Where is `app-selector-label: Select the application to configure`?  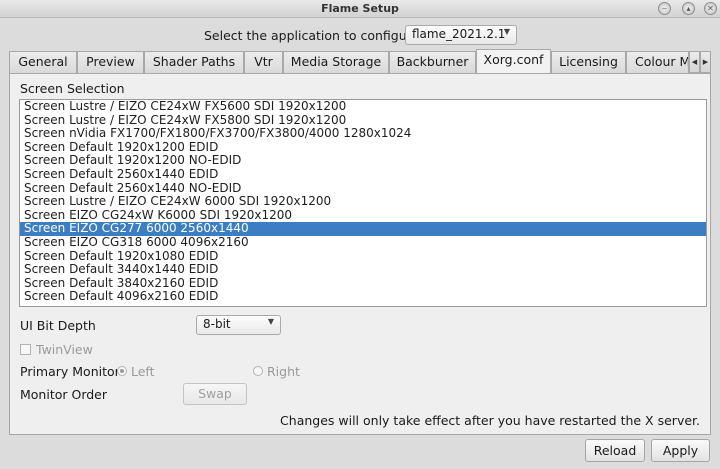
app-selector-label: Select the application to configure is located at coordinates (312, 35).